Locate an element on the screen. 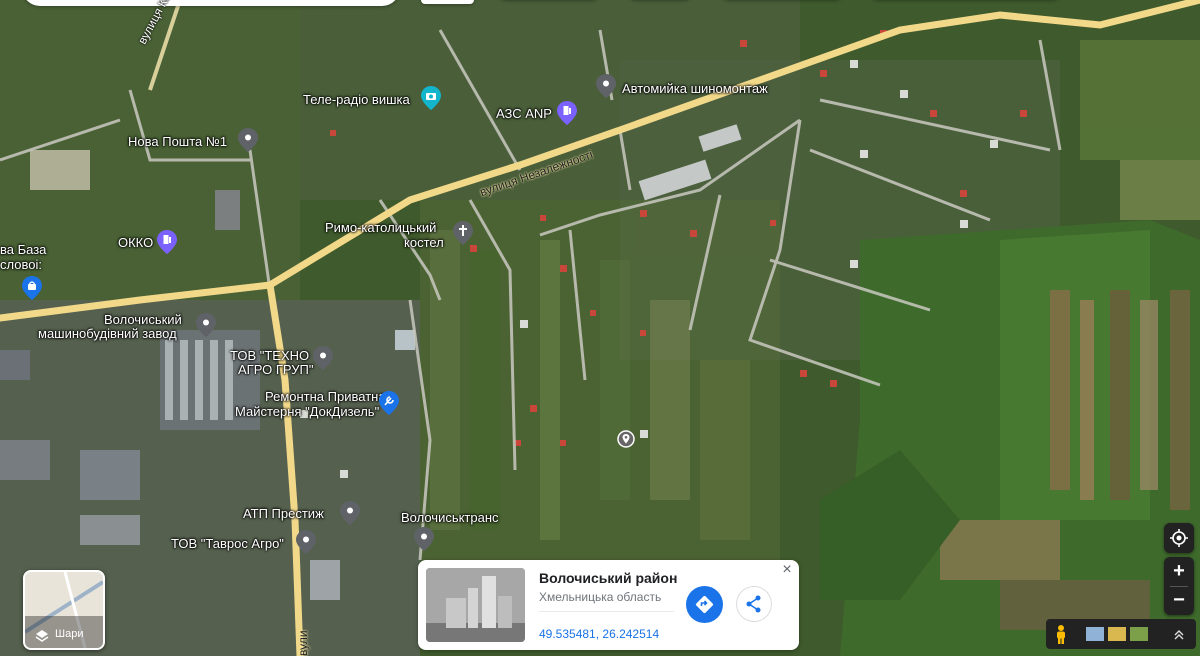 This screenshot has height=656, width=1200. poi-label-tower: Теле-радіо вишка is located at coordinates (356, 100).